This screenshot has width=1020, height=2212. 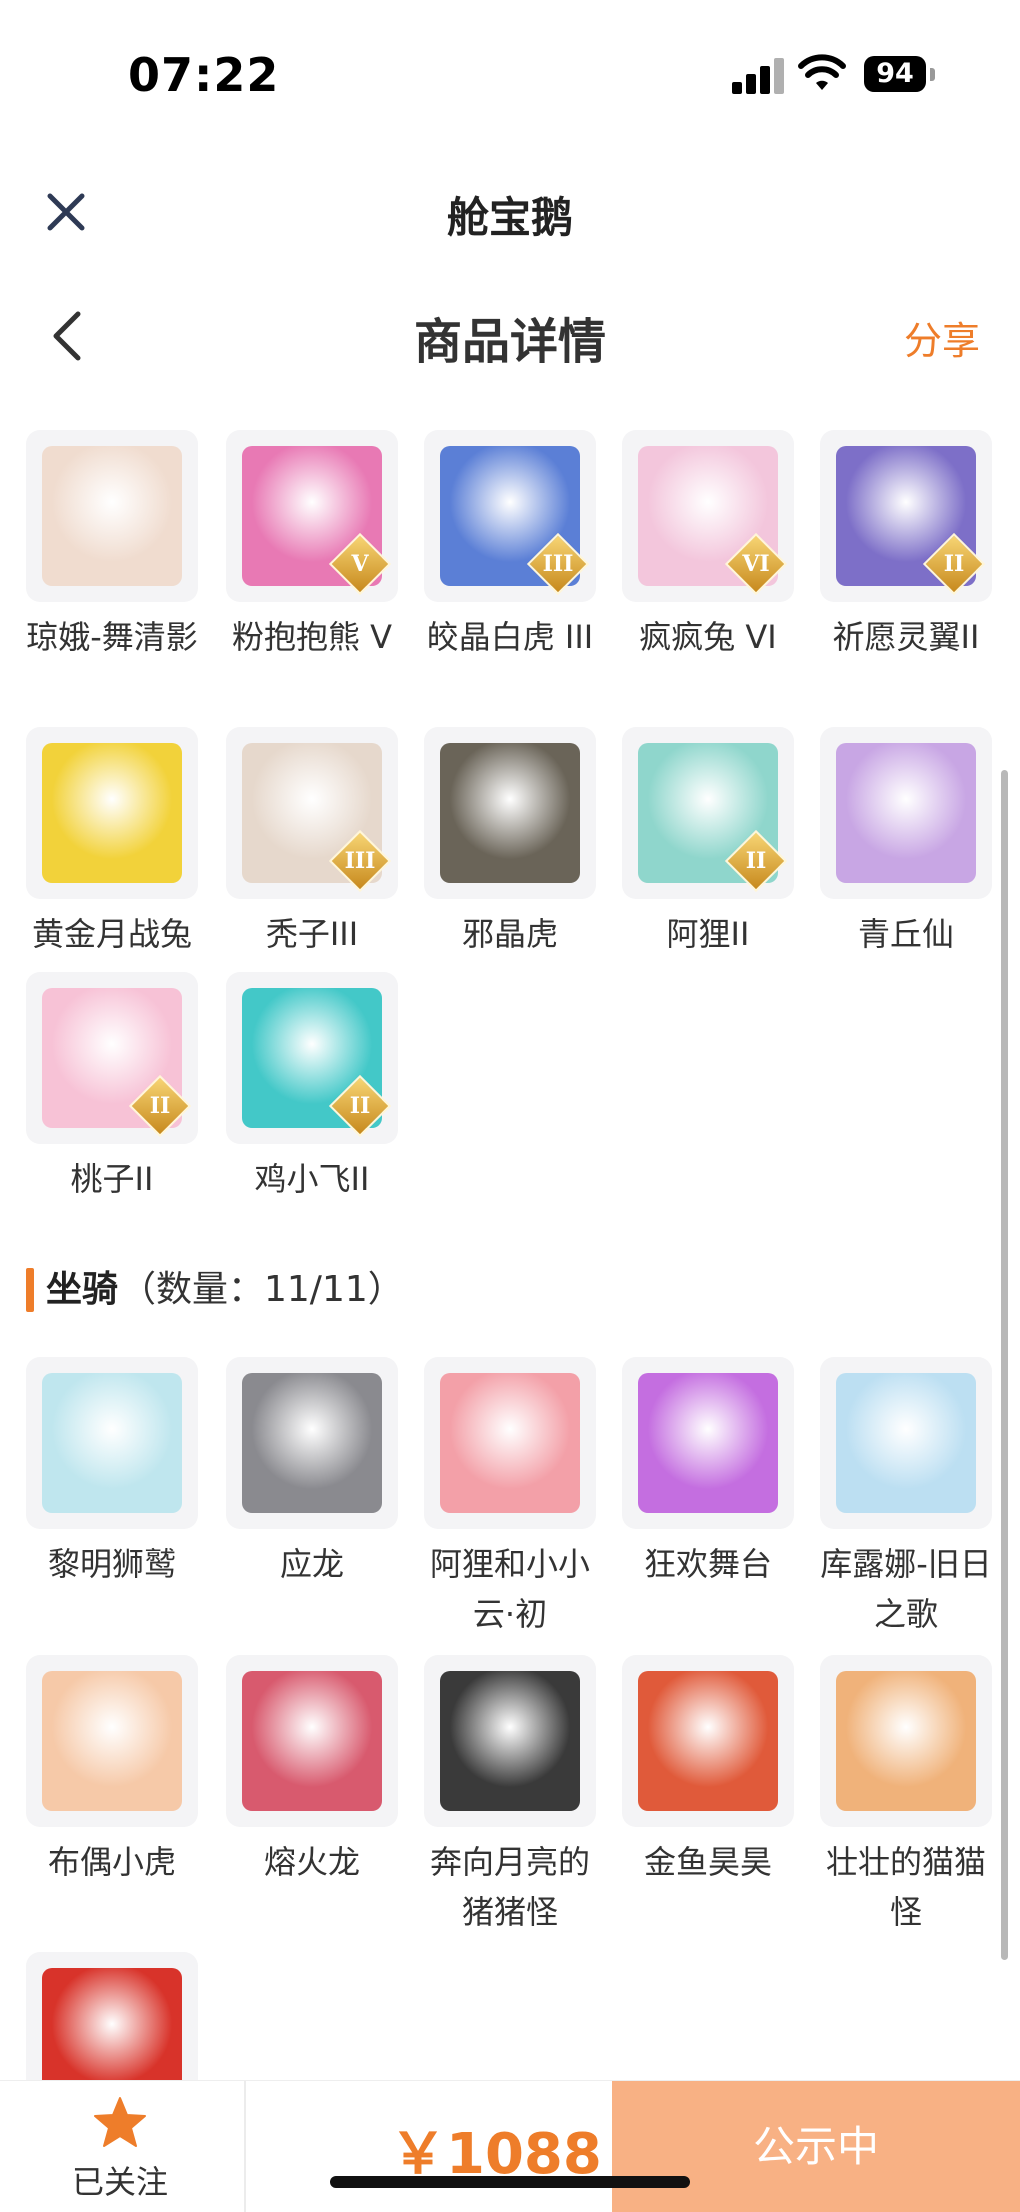 I want to click on pet-item: II 桃子II, so click(x=112, y=1088).